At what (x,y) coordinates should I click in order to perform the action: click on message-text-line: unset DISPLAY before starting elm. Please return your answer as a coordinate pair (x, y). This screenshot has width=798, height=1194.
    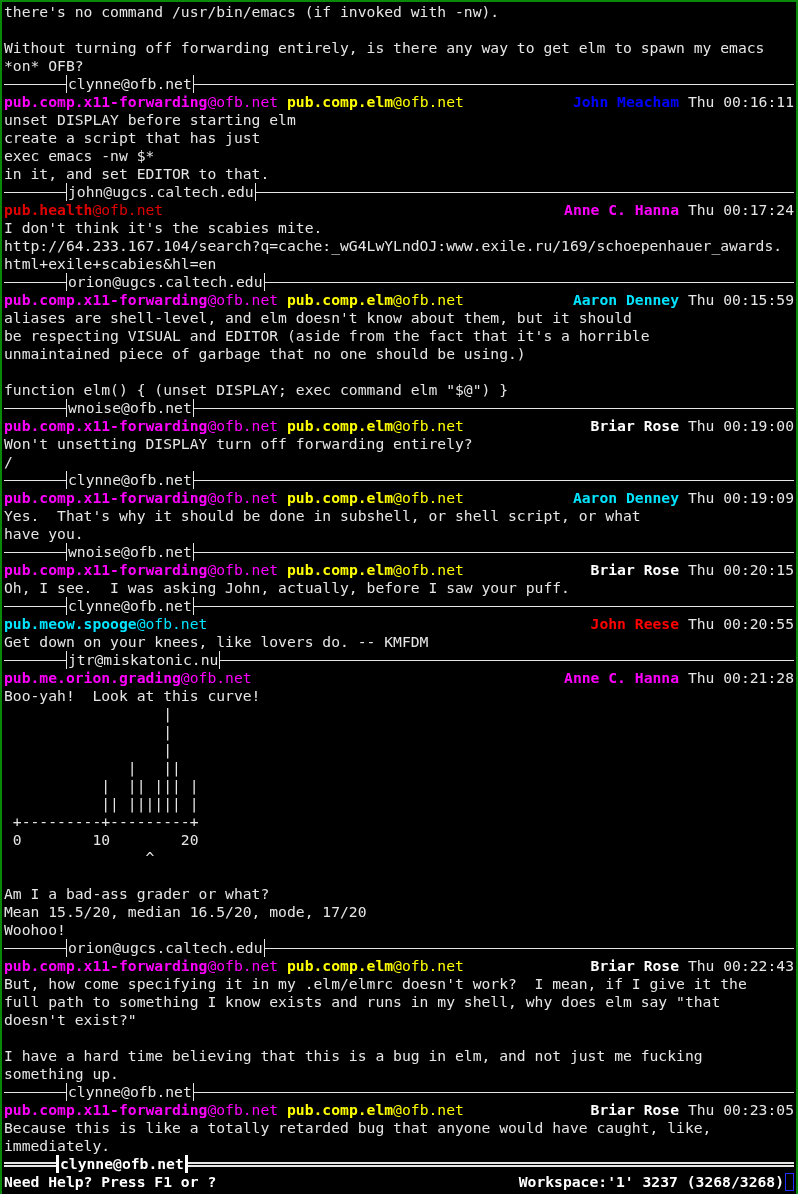
    Looking at the image, I should click on (150, 120).